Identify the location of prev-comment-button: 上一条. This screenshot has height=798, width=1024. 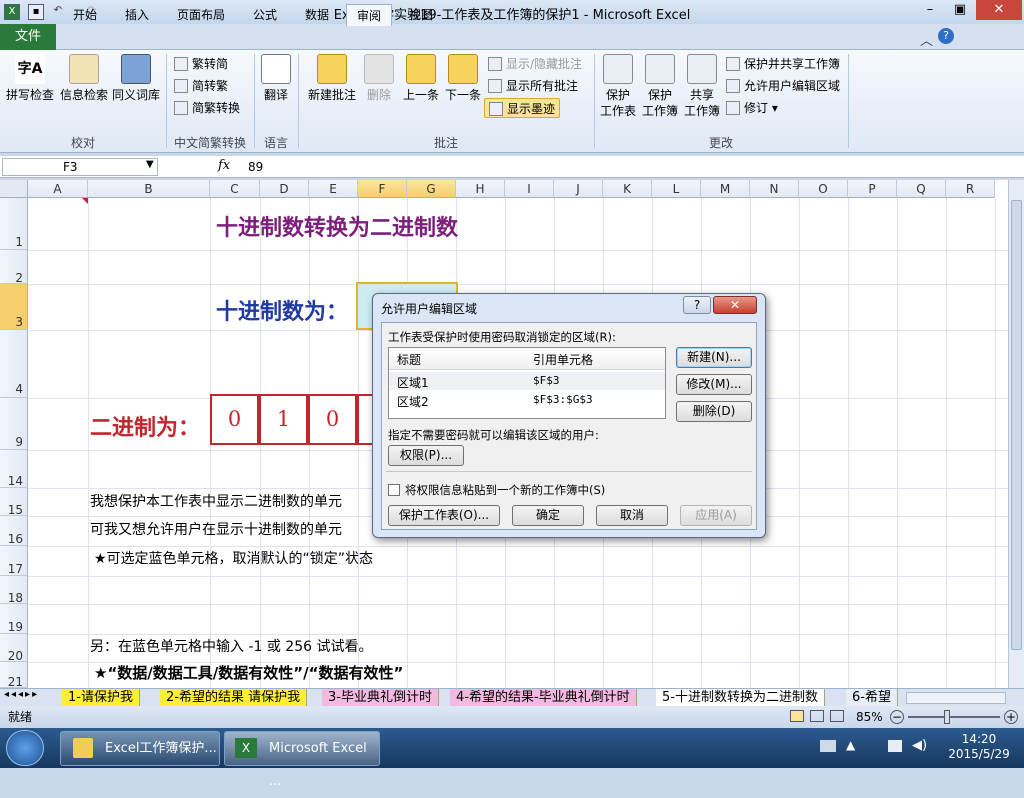
(421, 78).